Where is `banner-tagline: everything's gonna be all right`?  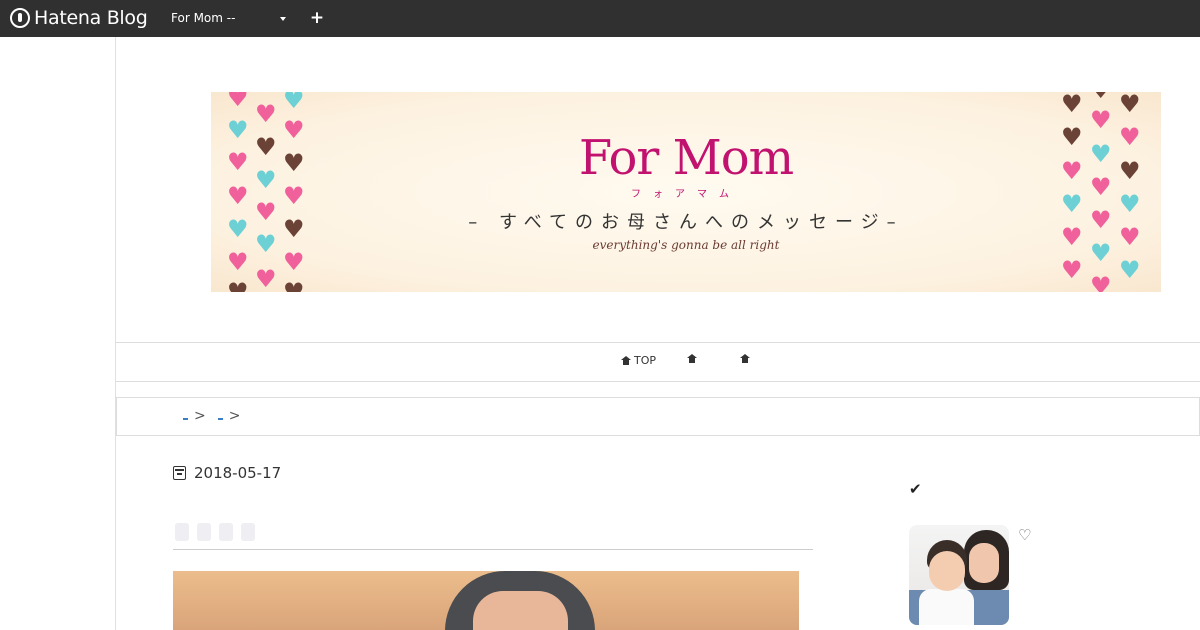
banner-tagline: everything's gonna be all right is located at coordinates (686, 245).